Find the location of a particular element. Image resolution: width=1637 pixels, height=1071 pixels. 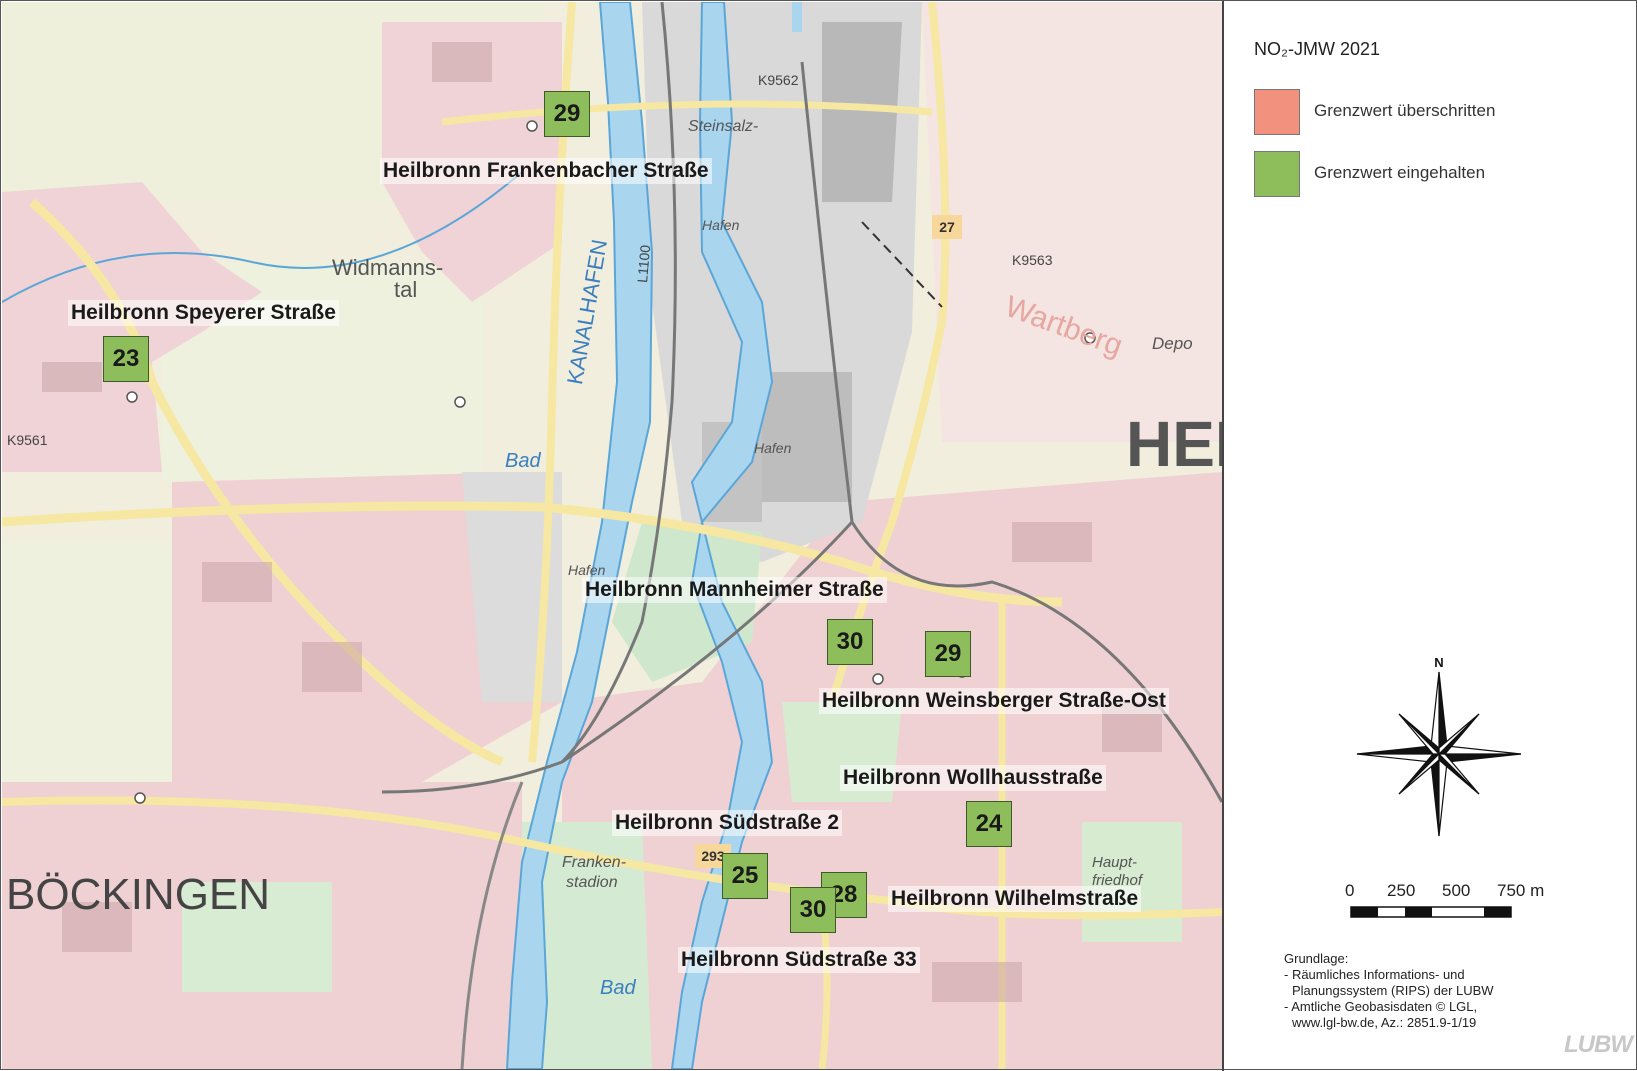

station-label-wilhelmstrasse: Heilbronn Wilhelmstraße is located at coordinates (1015, 899).